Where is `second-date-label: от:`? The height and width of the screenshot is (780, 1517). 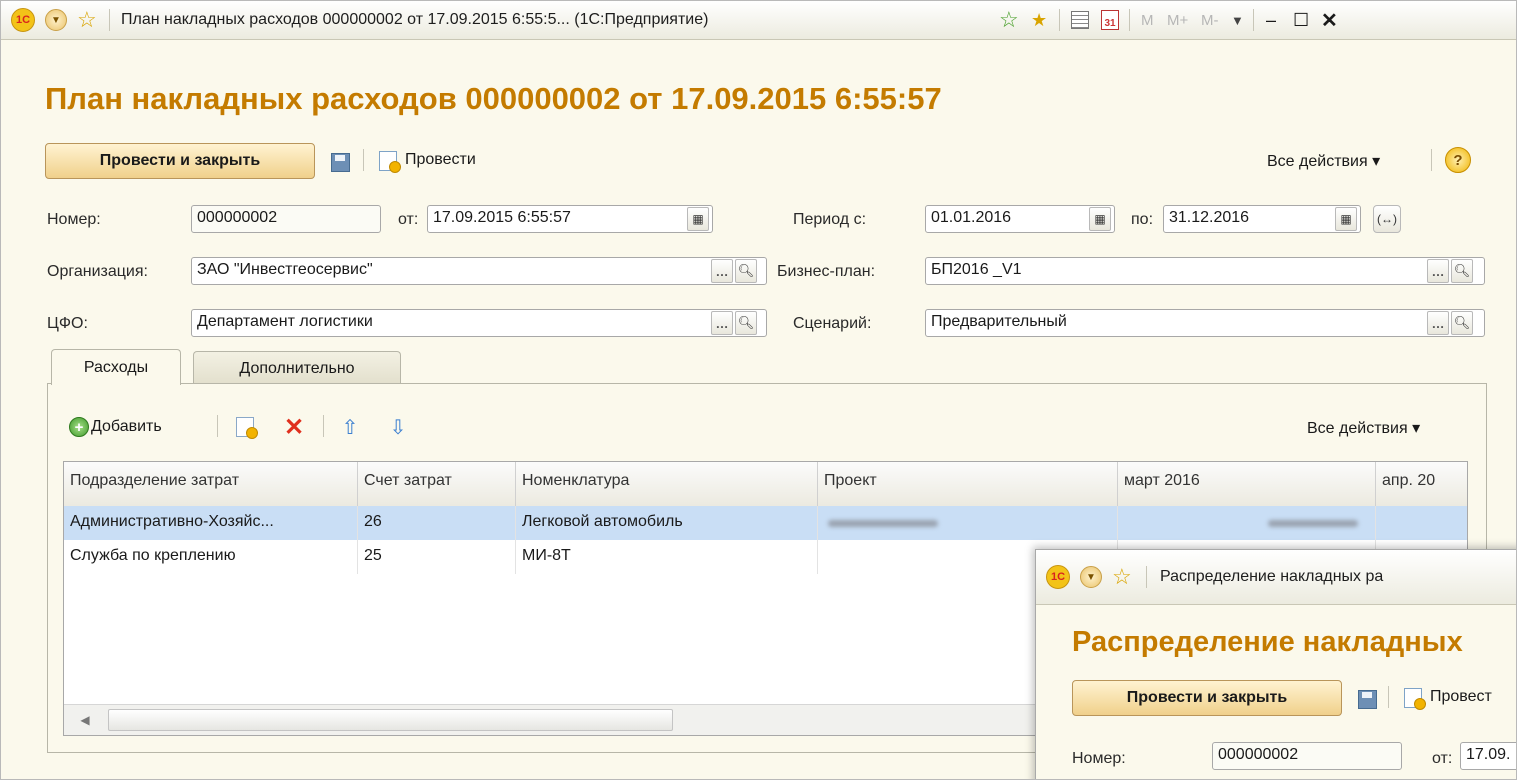 second-date-label: от: is located at coordinates (1442, 758).